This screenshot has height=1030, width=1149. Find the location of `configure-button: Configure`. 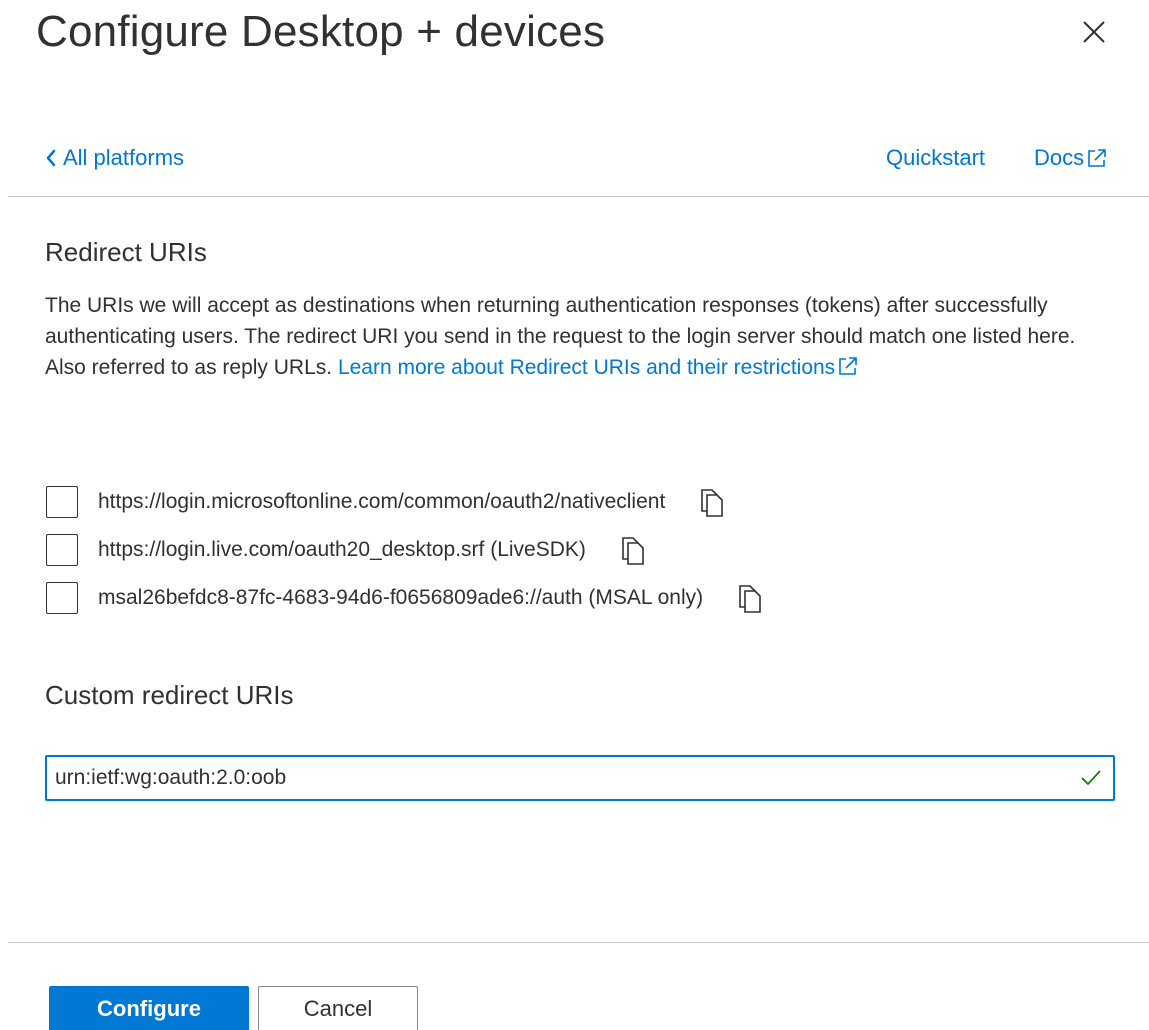

configure-button: Configure is located at coordinates (149, 1008).